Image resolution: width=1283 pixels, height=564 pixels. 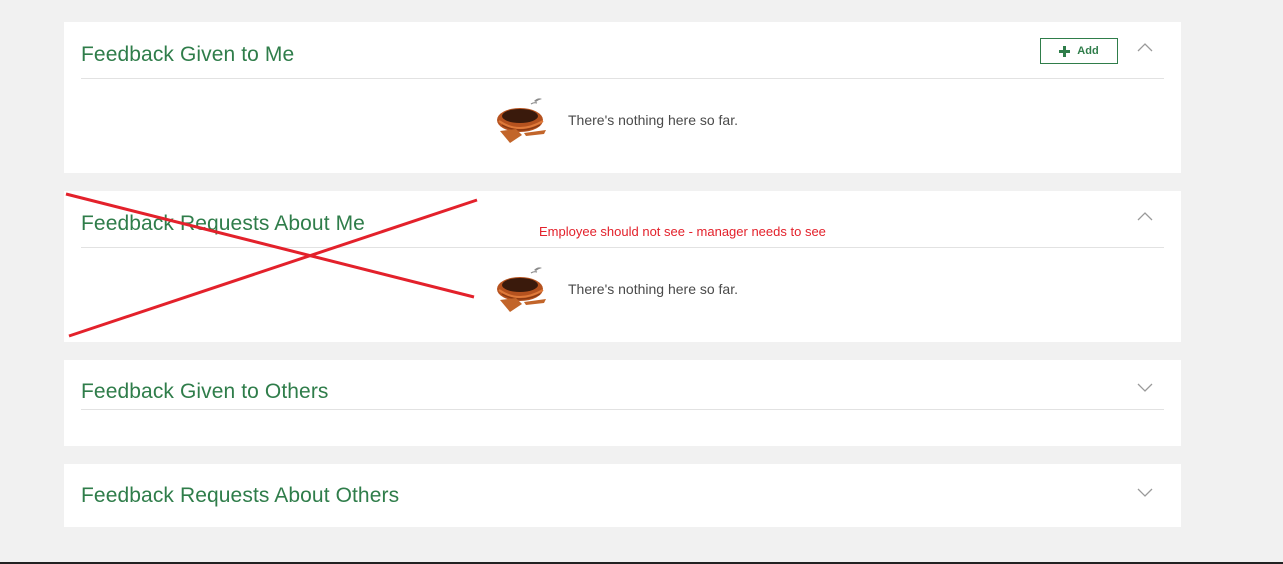 What do you see at coordinates (1065, 51) in the screenshot?
I see `plus-icon` at bounding box center [1065, 51].